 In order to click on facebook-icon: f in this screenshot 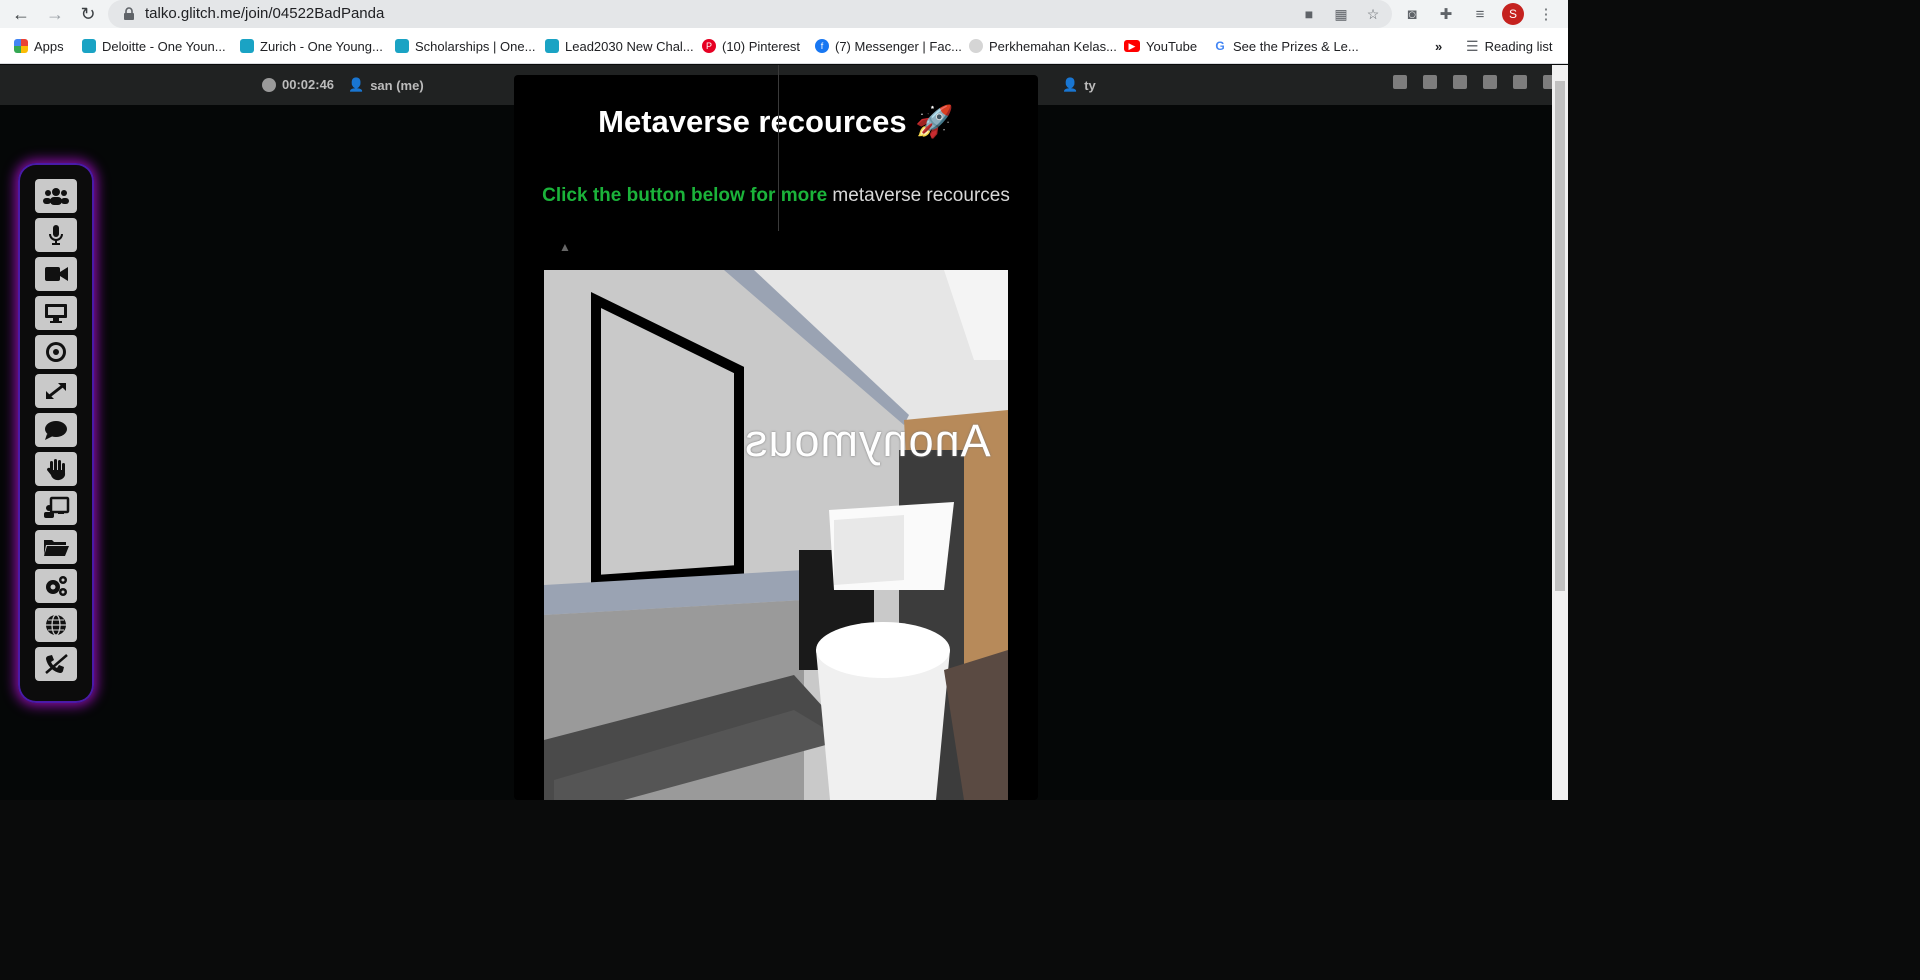, I will do `click(822, 46)`.